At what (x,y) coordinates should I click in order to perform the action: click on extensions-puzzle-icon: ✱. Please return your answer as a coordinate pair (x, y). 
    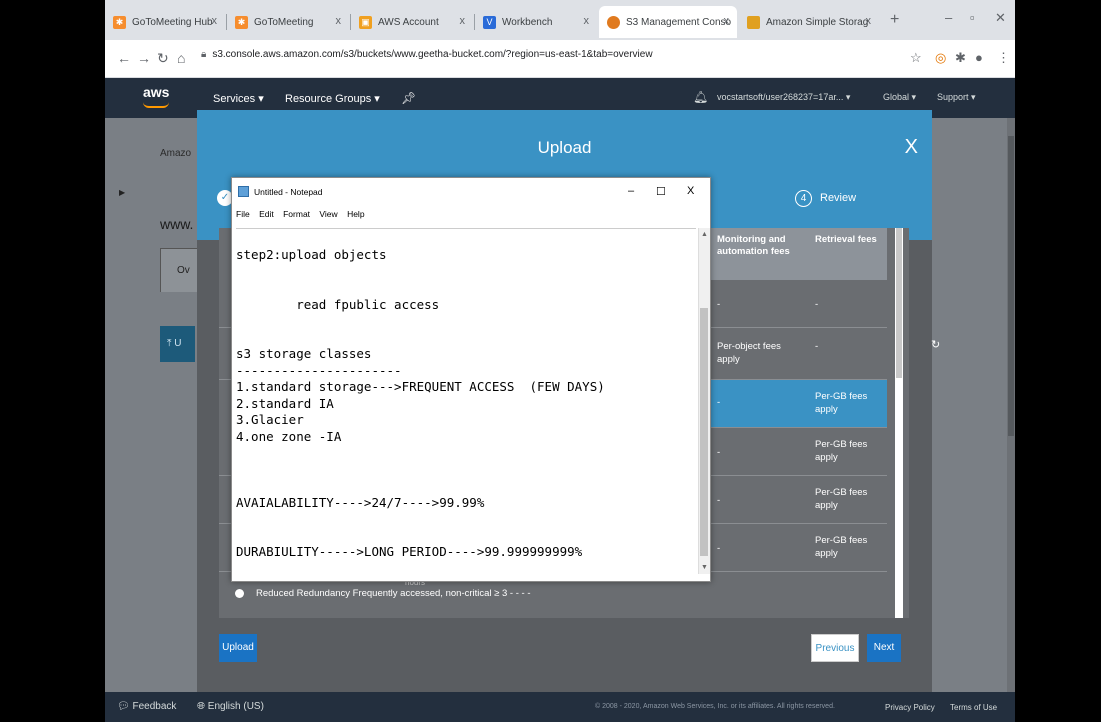
    Looking at the image, I should click on (960, 58).